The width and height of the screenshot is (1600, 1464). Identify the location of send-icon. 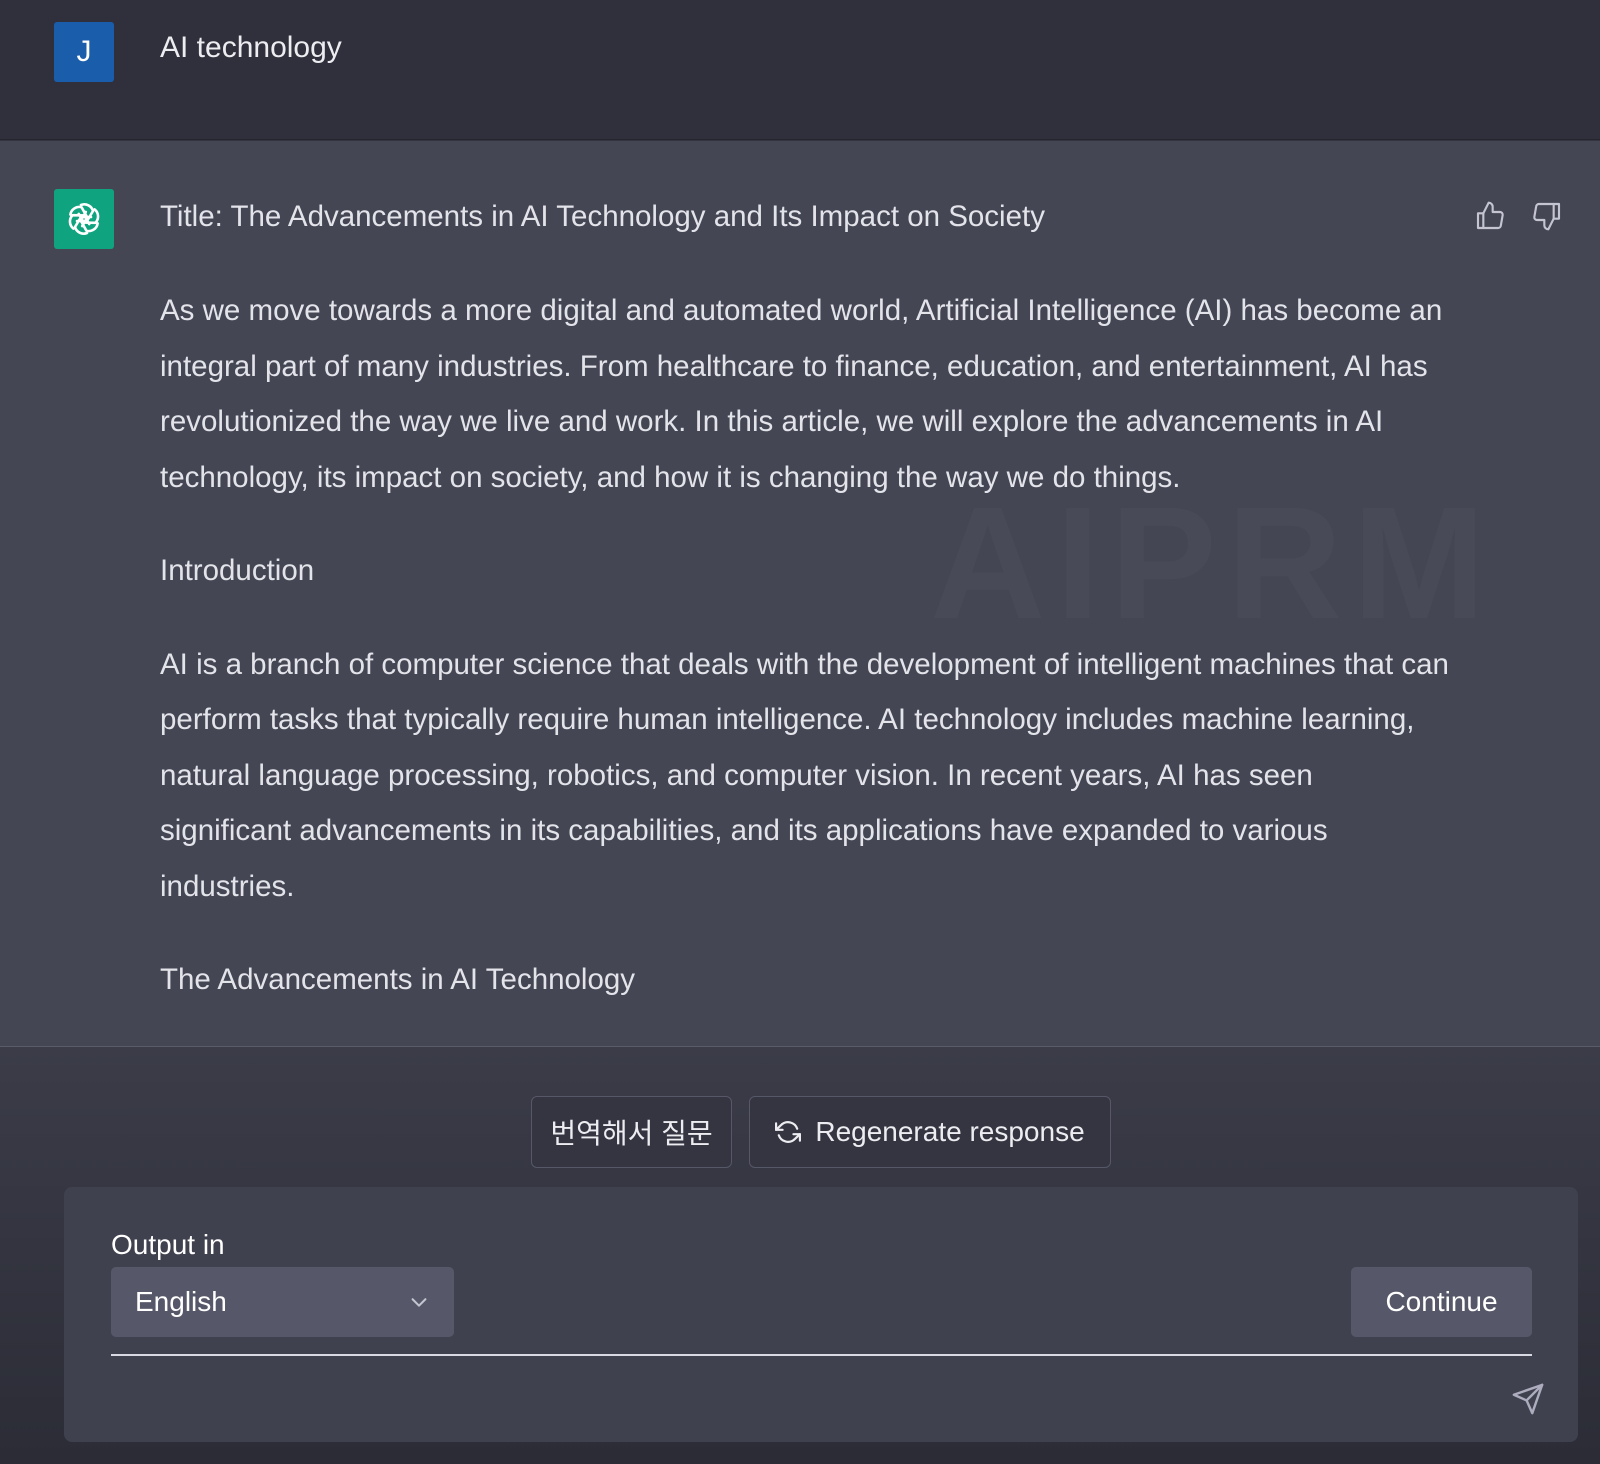
(1528, 1399).